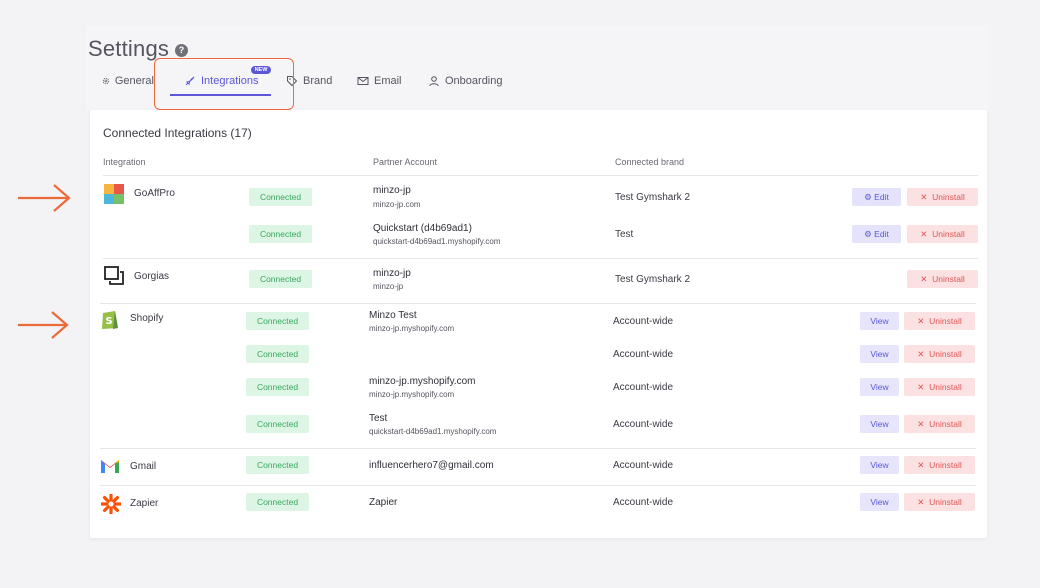 This screenshot has height=588, width=1040. Describe the element at coordinates (383, 502) in the screenshot. I see `partner-account: Zapier` at that location.